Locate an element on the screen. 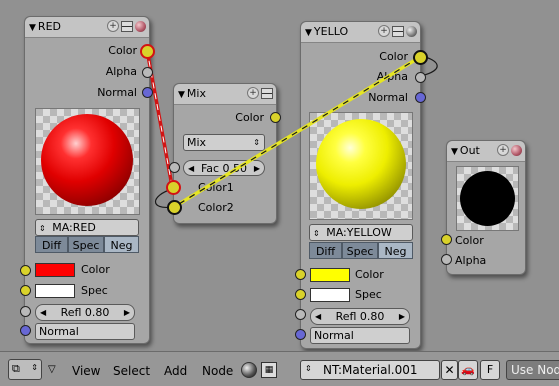 This screenshot has width=559, height=386. red-spec-input-socket is located at coordinates (25, 290).